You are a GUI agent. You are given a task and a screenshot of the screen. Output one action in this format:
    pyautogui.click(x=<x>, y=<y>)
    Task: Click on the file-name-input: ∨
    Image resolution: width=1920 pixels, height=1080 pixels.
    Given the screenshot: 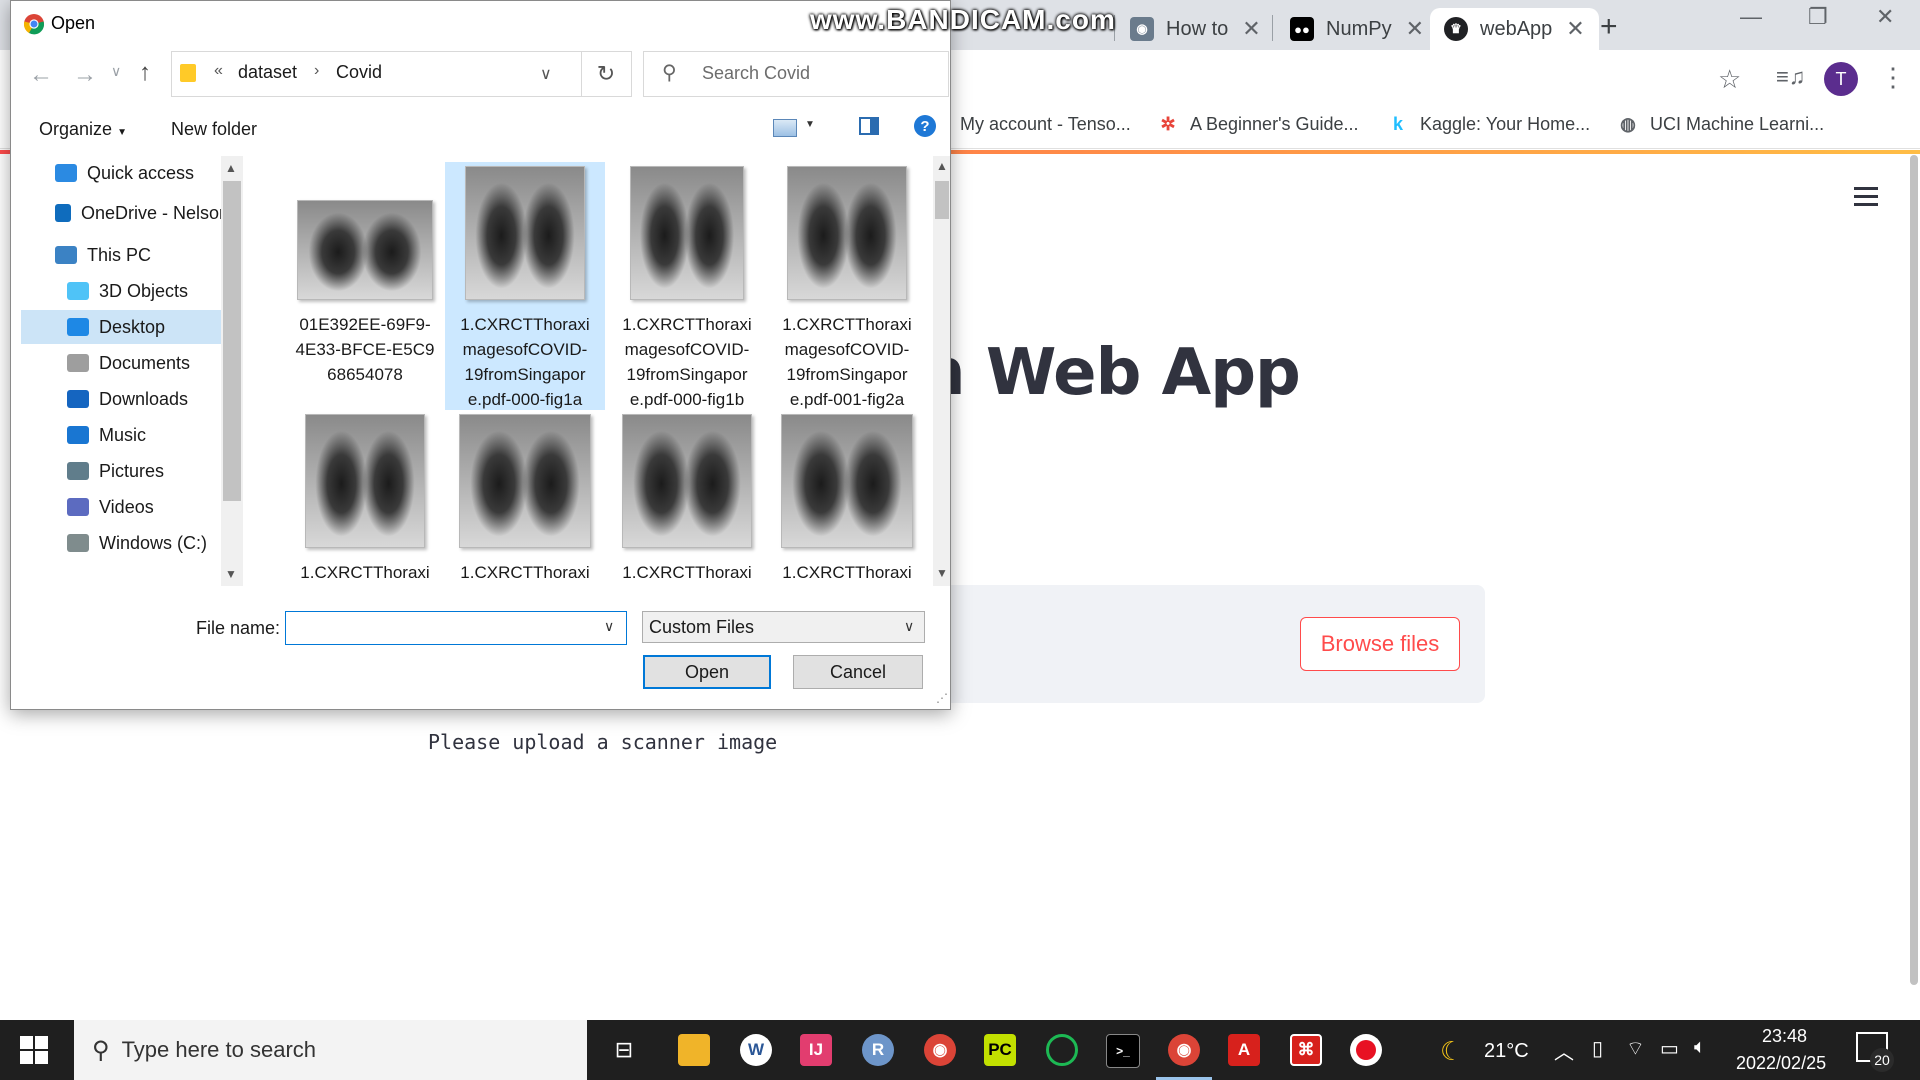 What is the action you would take?
    pyautogui.click(x=456, y=628)
    